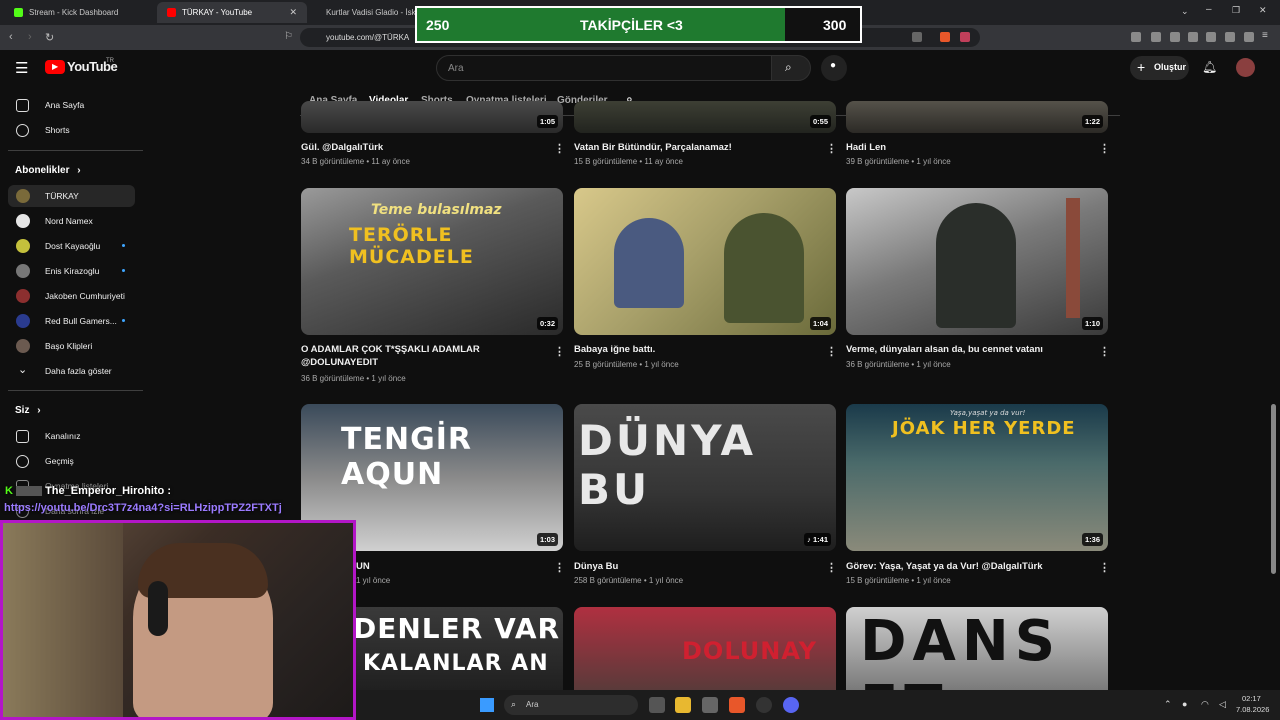 Image resolution: width=1280 pixels, height=720 pixels. I want to click on reload-icon: ↻, so click(49, 37).